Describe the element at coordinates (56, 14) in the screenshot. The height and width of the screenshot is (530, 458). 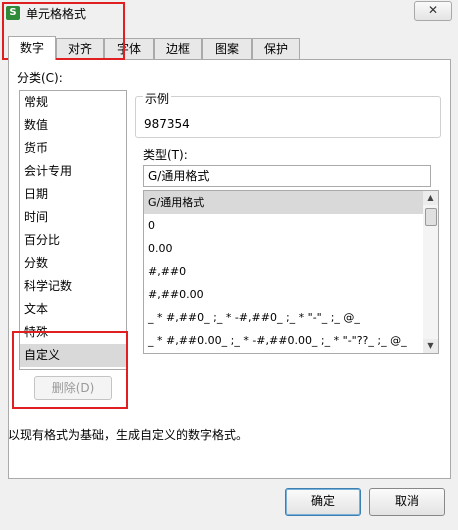
I see `window-title: 单元格格式` at that location.